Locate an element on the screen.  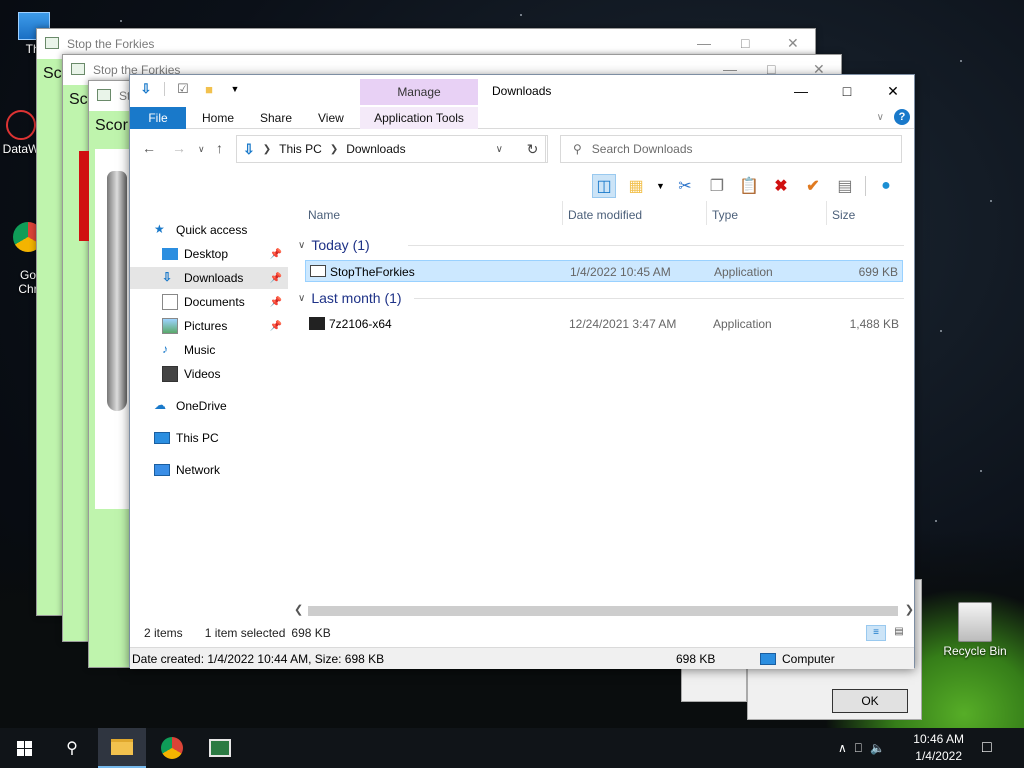
close-button: ✕ is located at coordinates (893, 91).